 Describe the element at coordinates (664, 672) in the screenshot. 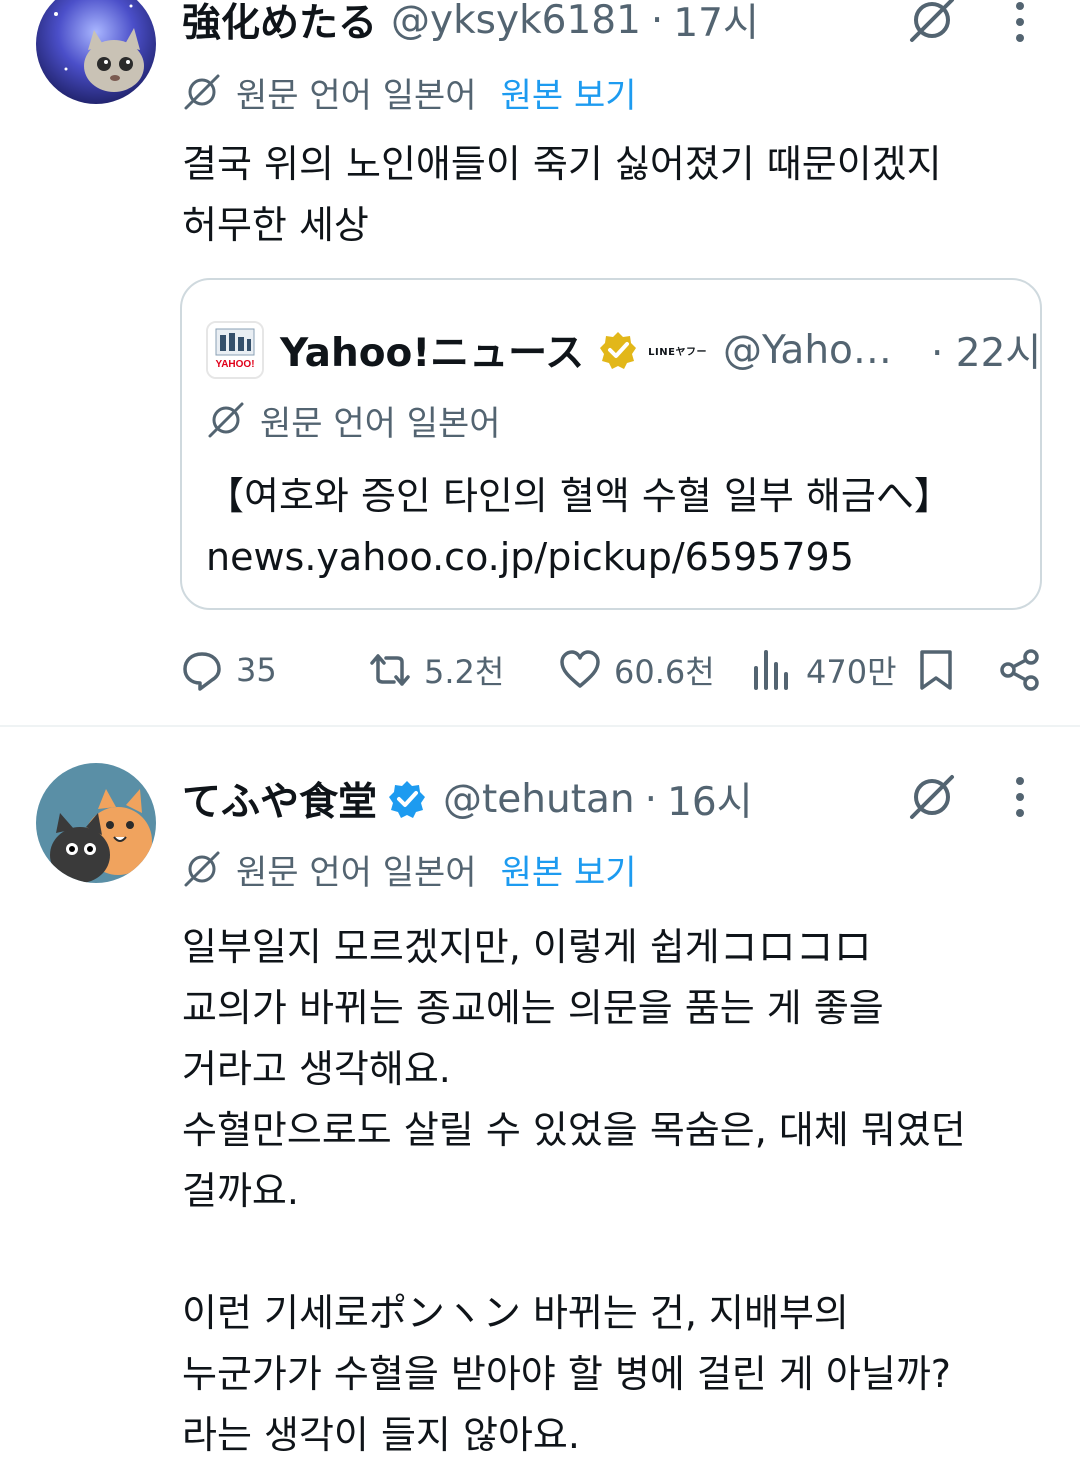

I see `like-count: 60.6천` at that location.